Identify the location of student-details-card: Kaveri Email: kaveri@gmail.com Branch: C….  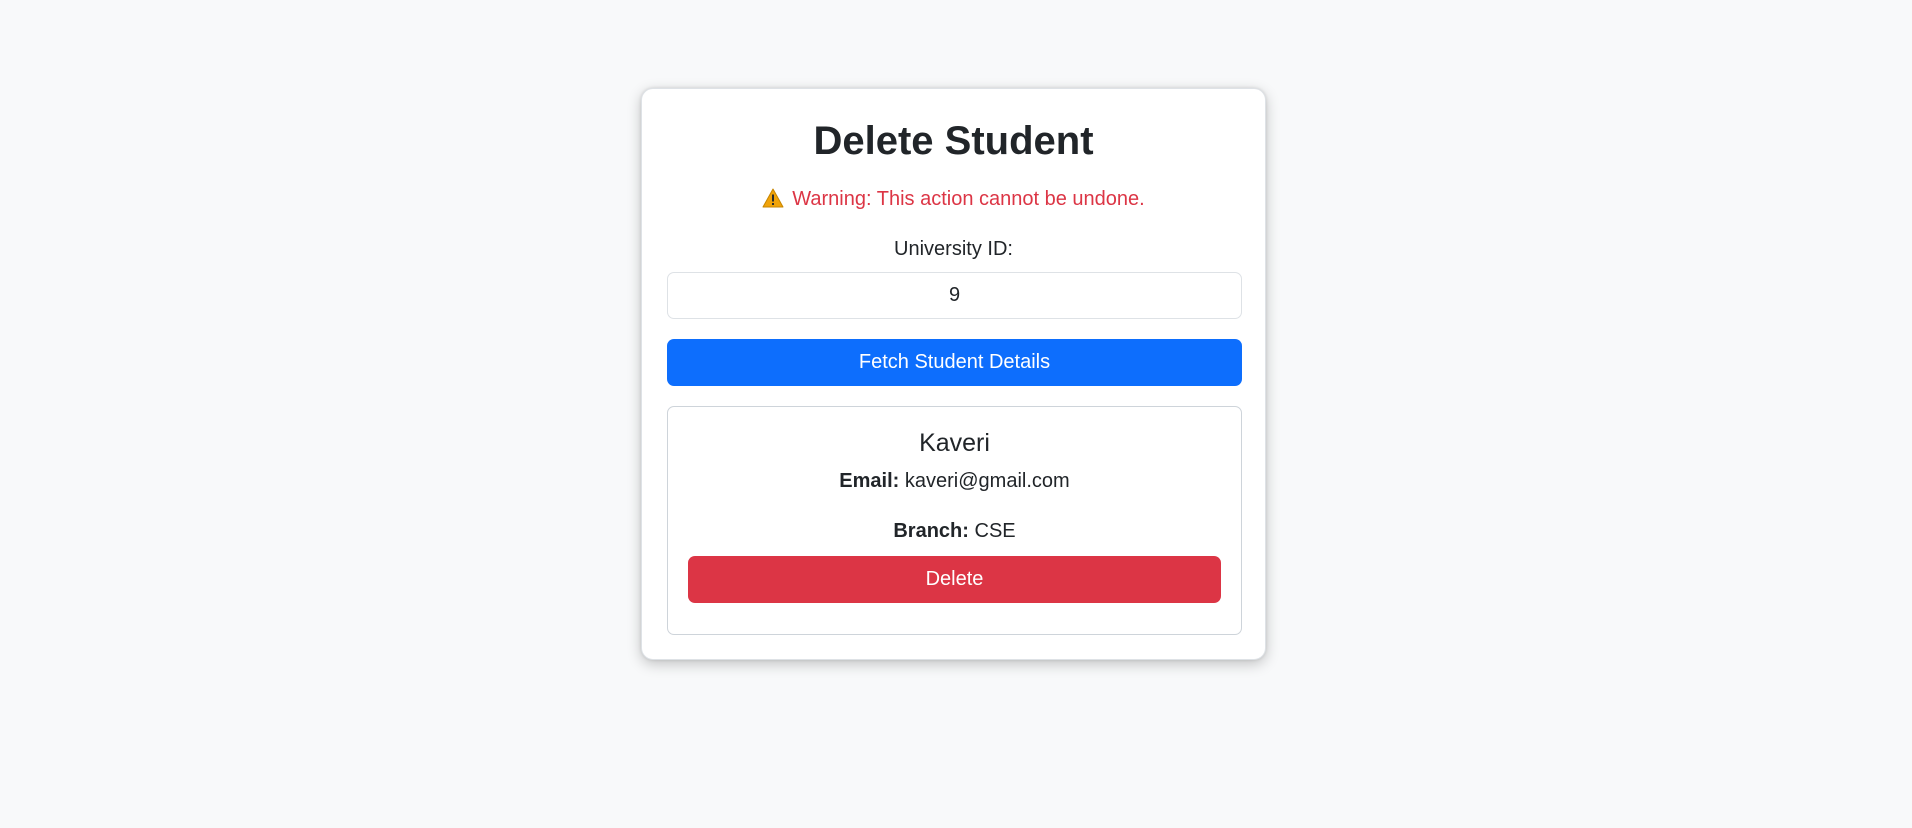
(954, 520).